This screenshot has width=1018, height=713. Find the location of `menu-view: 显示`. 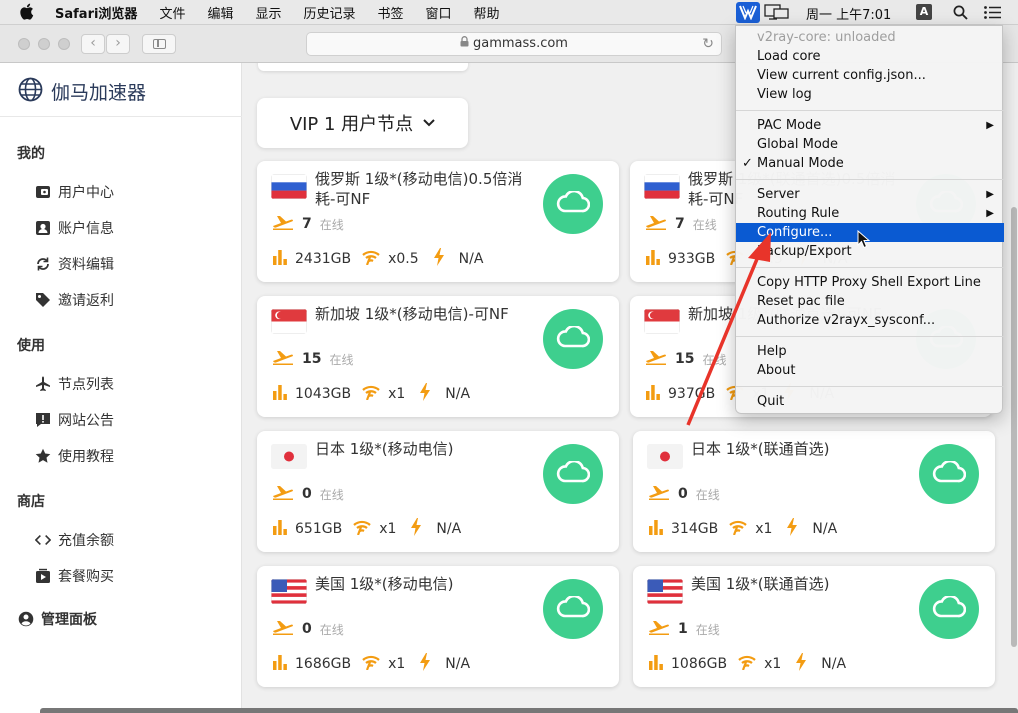

menu-view: 显示 is located at coordinates (268, 12).